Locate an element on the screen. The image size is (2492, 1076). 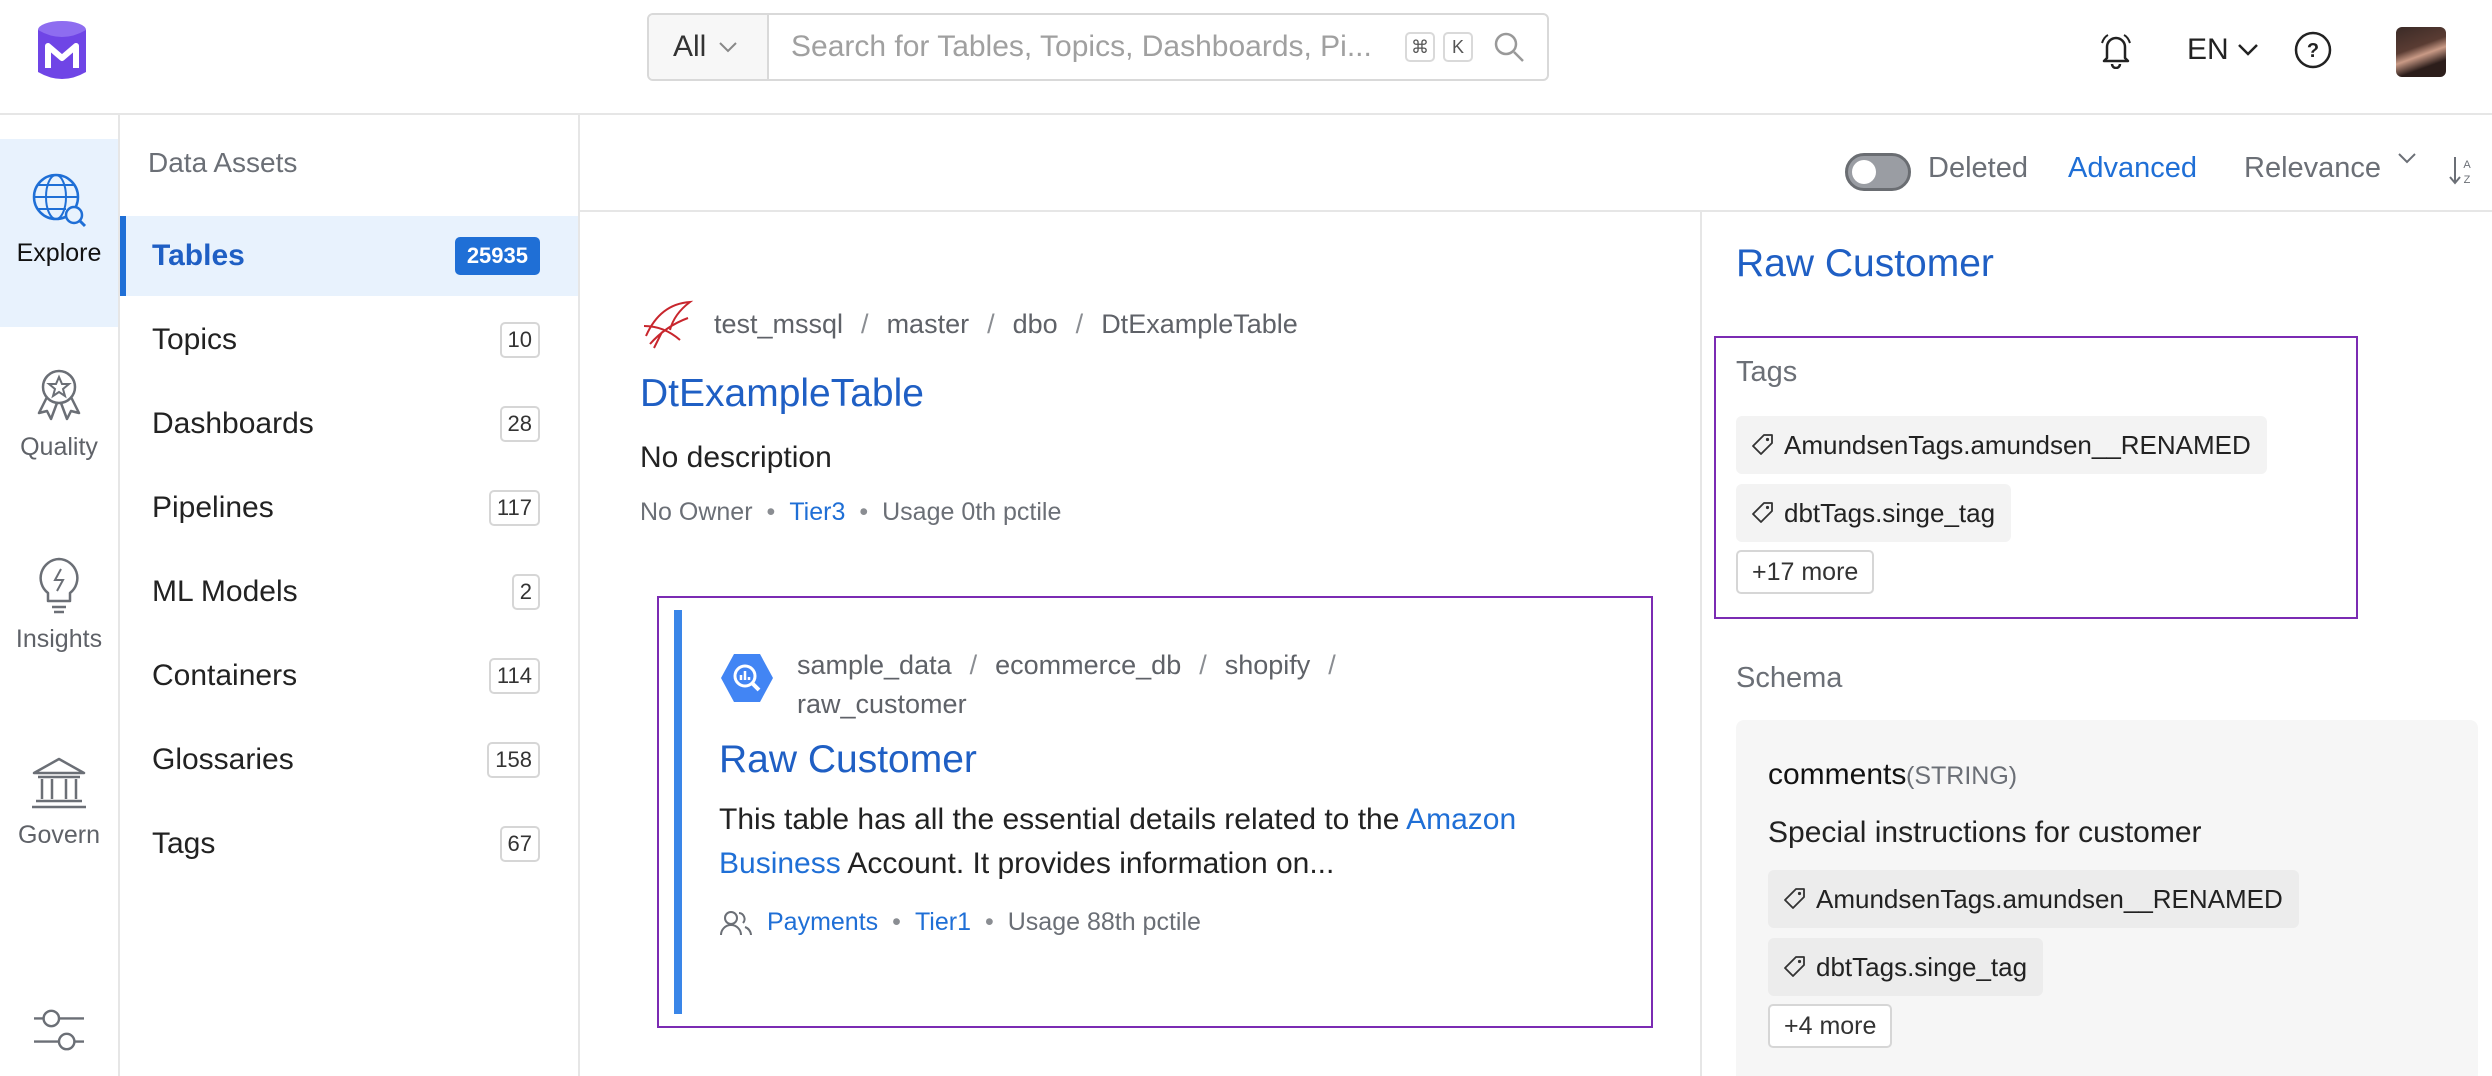
usage-label: Usage 88th pctile is located at coordinates (1104, 922).